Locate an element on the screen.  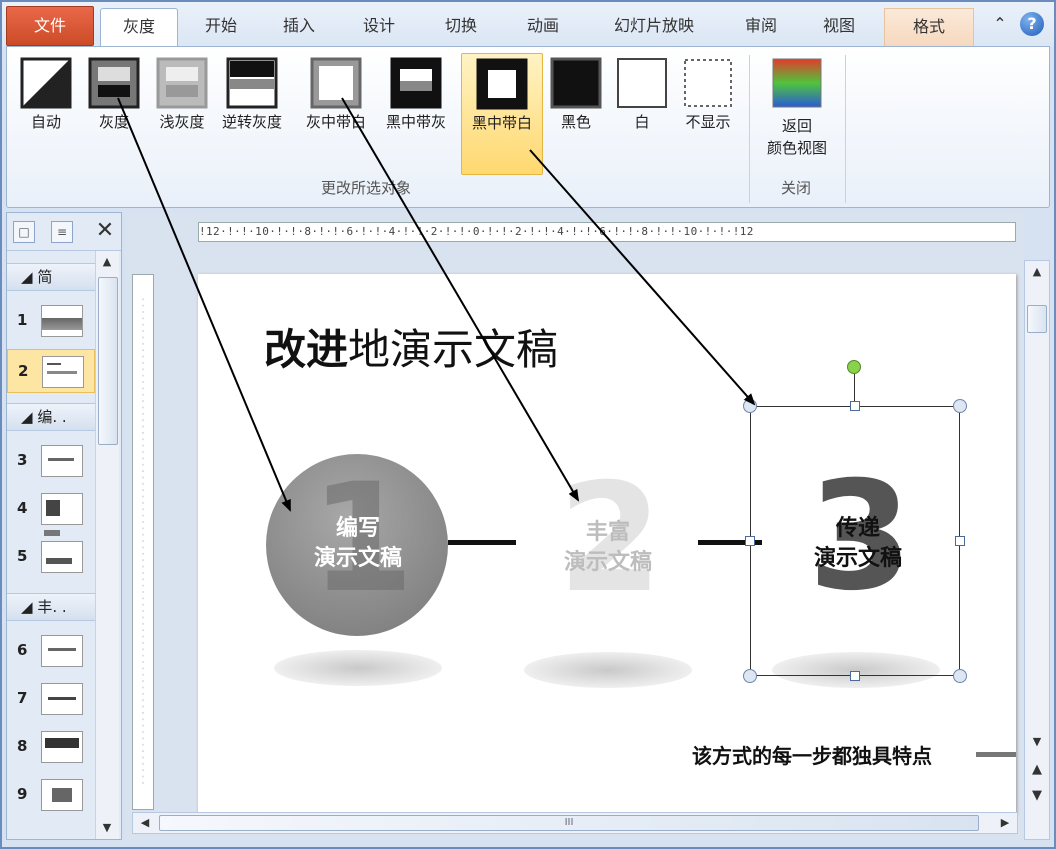
section-label: 编. . is located at coordinates (52, 417).